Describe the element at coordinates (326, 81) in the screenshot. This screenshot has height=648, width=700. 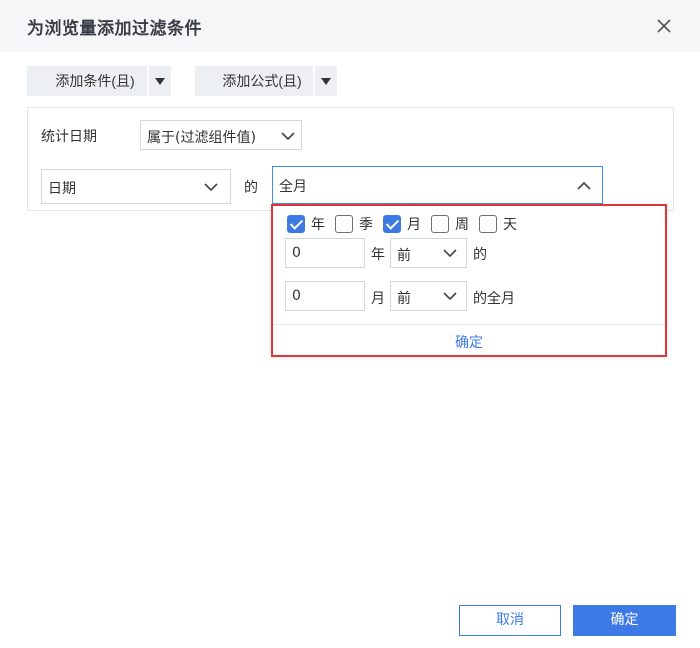
I see `add-formula-dropdown-icon` at that location.